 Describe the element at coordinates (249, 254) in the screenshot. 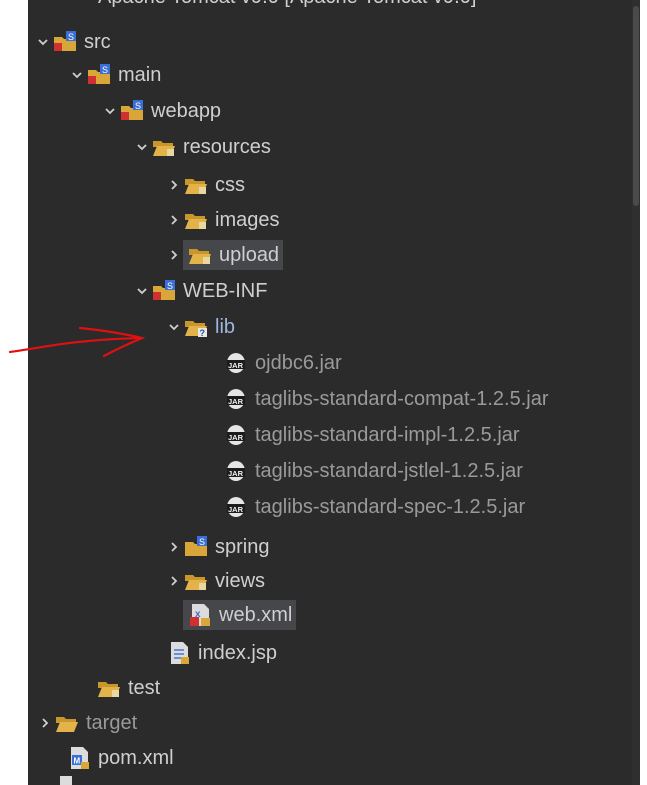

I see `tree-item-label: upload` at that location.